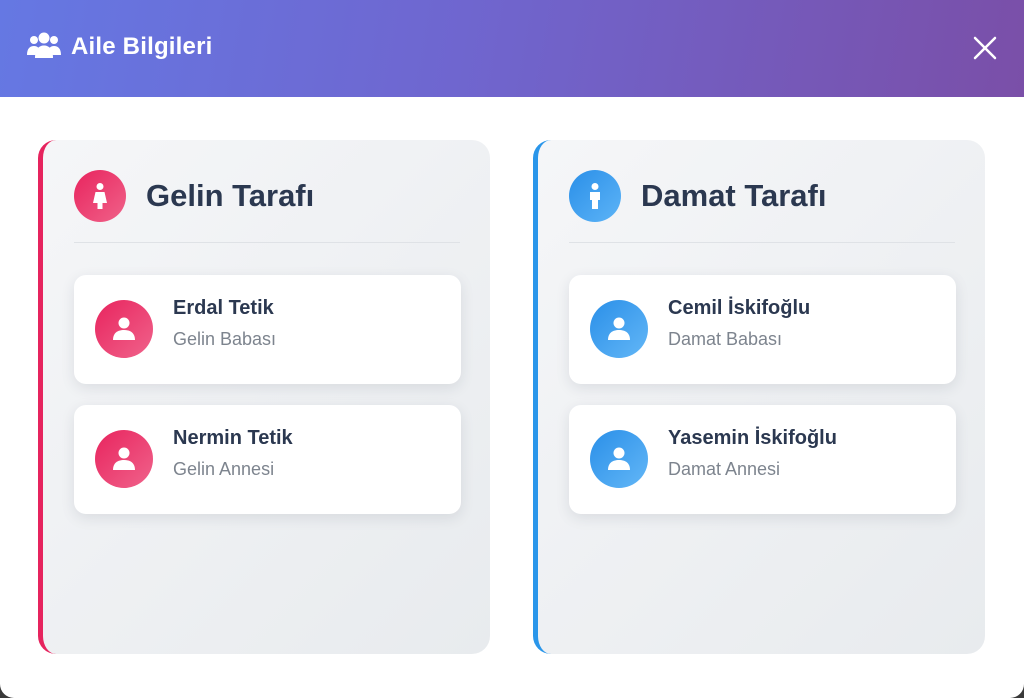 The image size is (1024, 698). Describe the element at coordinates (230, 195) in the screenshot. I see `bride-side-title: Gelin Tarafı` at that location.